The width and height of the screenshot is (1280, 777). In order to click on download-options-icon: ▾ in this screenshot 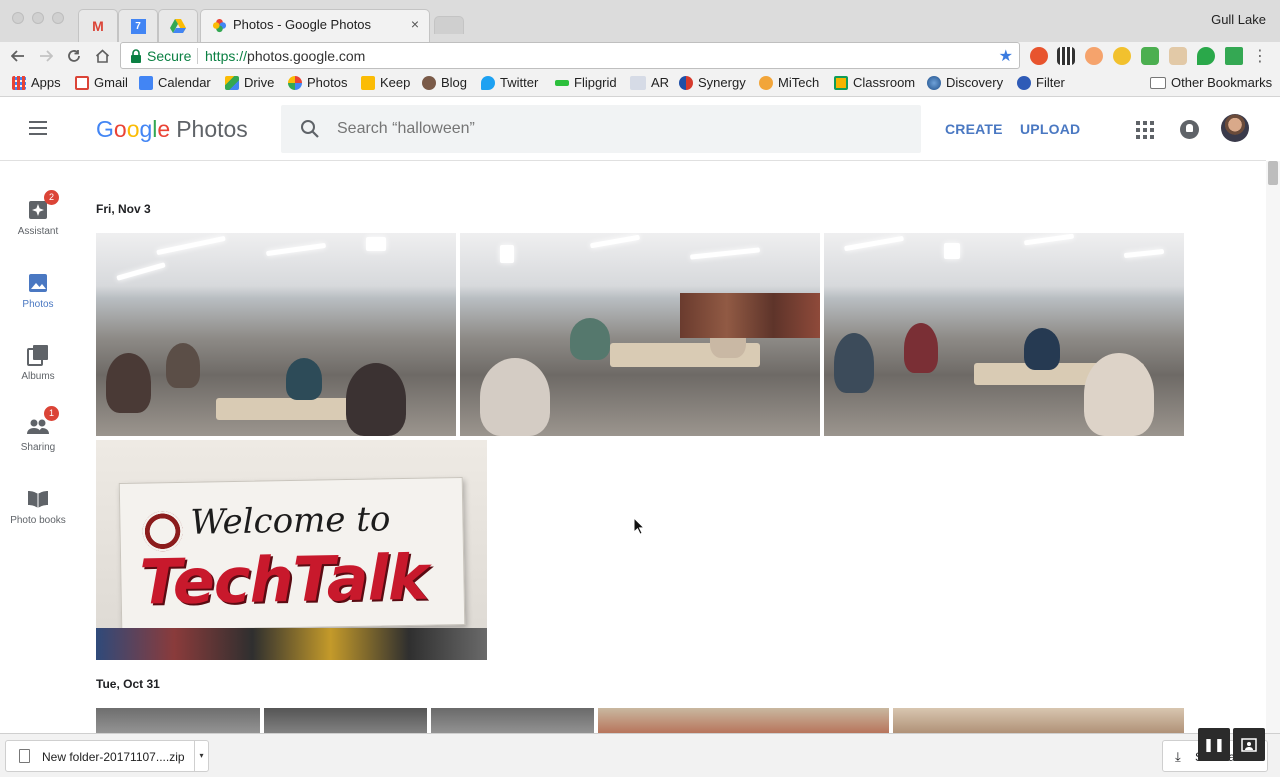, I will do `click(201, 756)`.